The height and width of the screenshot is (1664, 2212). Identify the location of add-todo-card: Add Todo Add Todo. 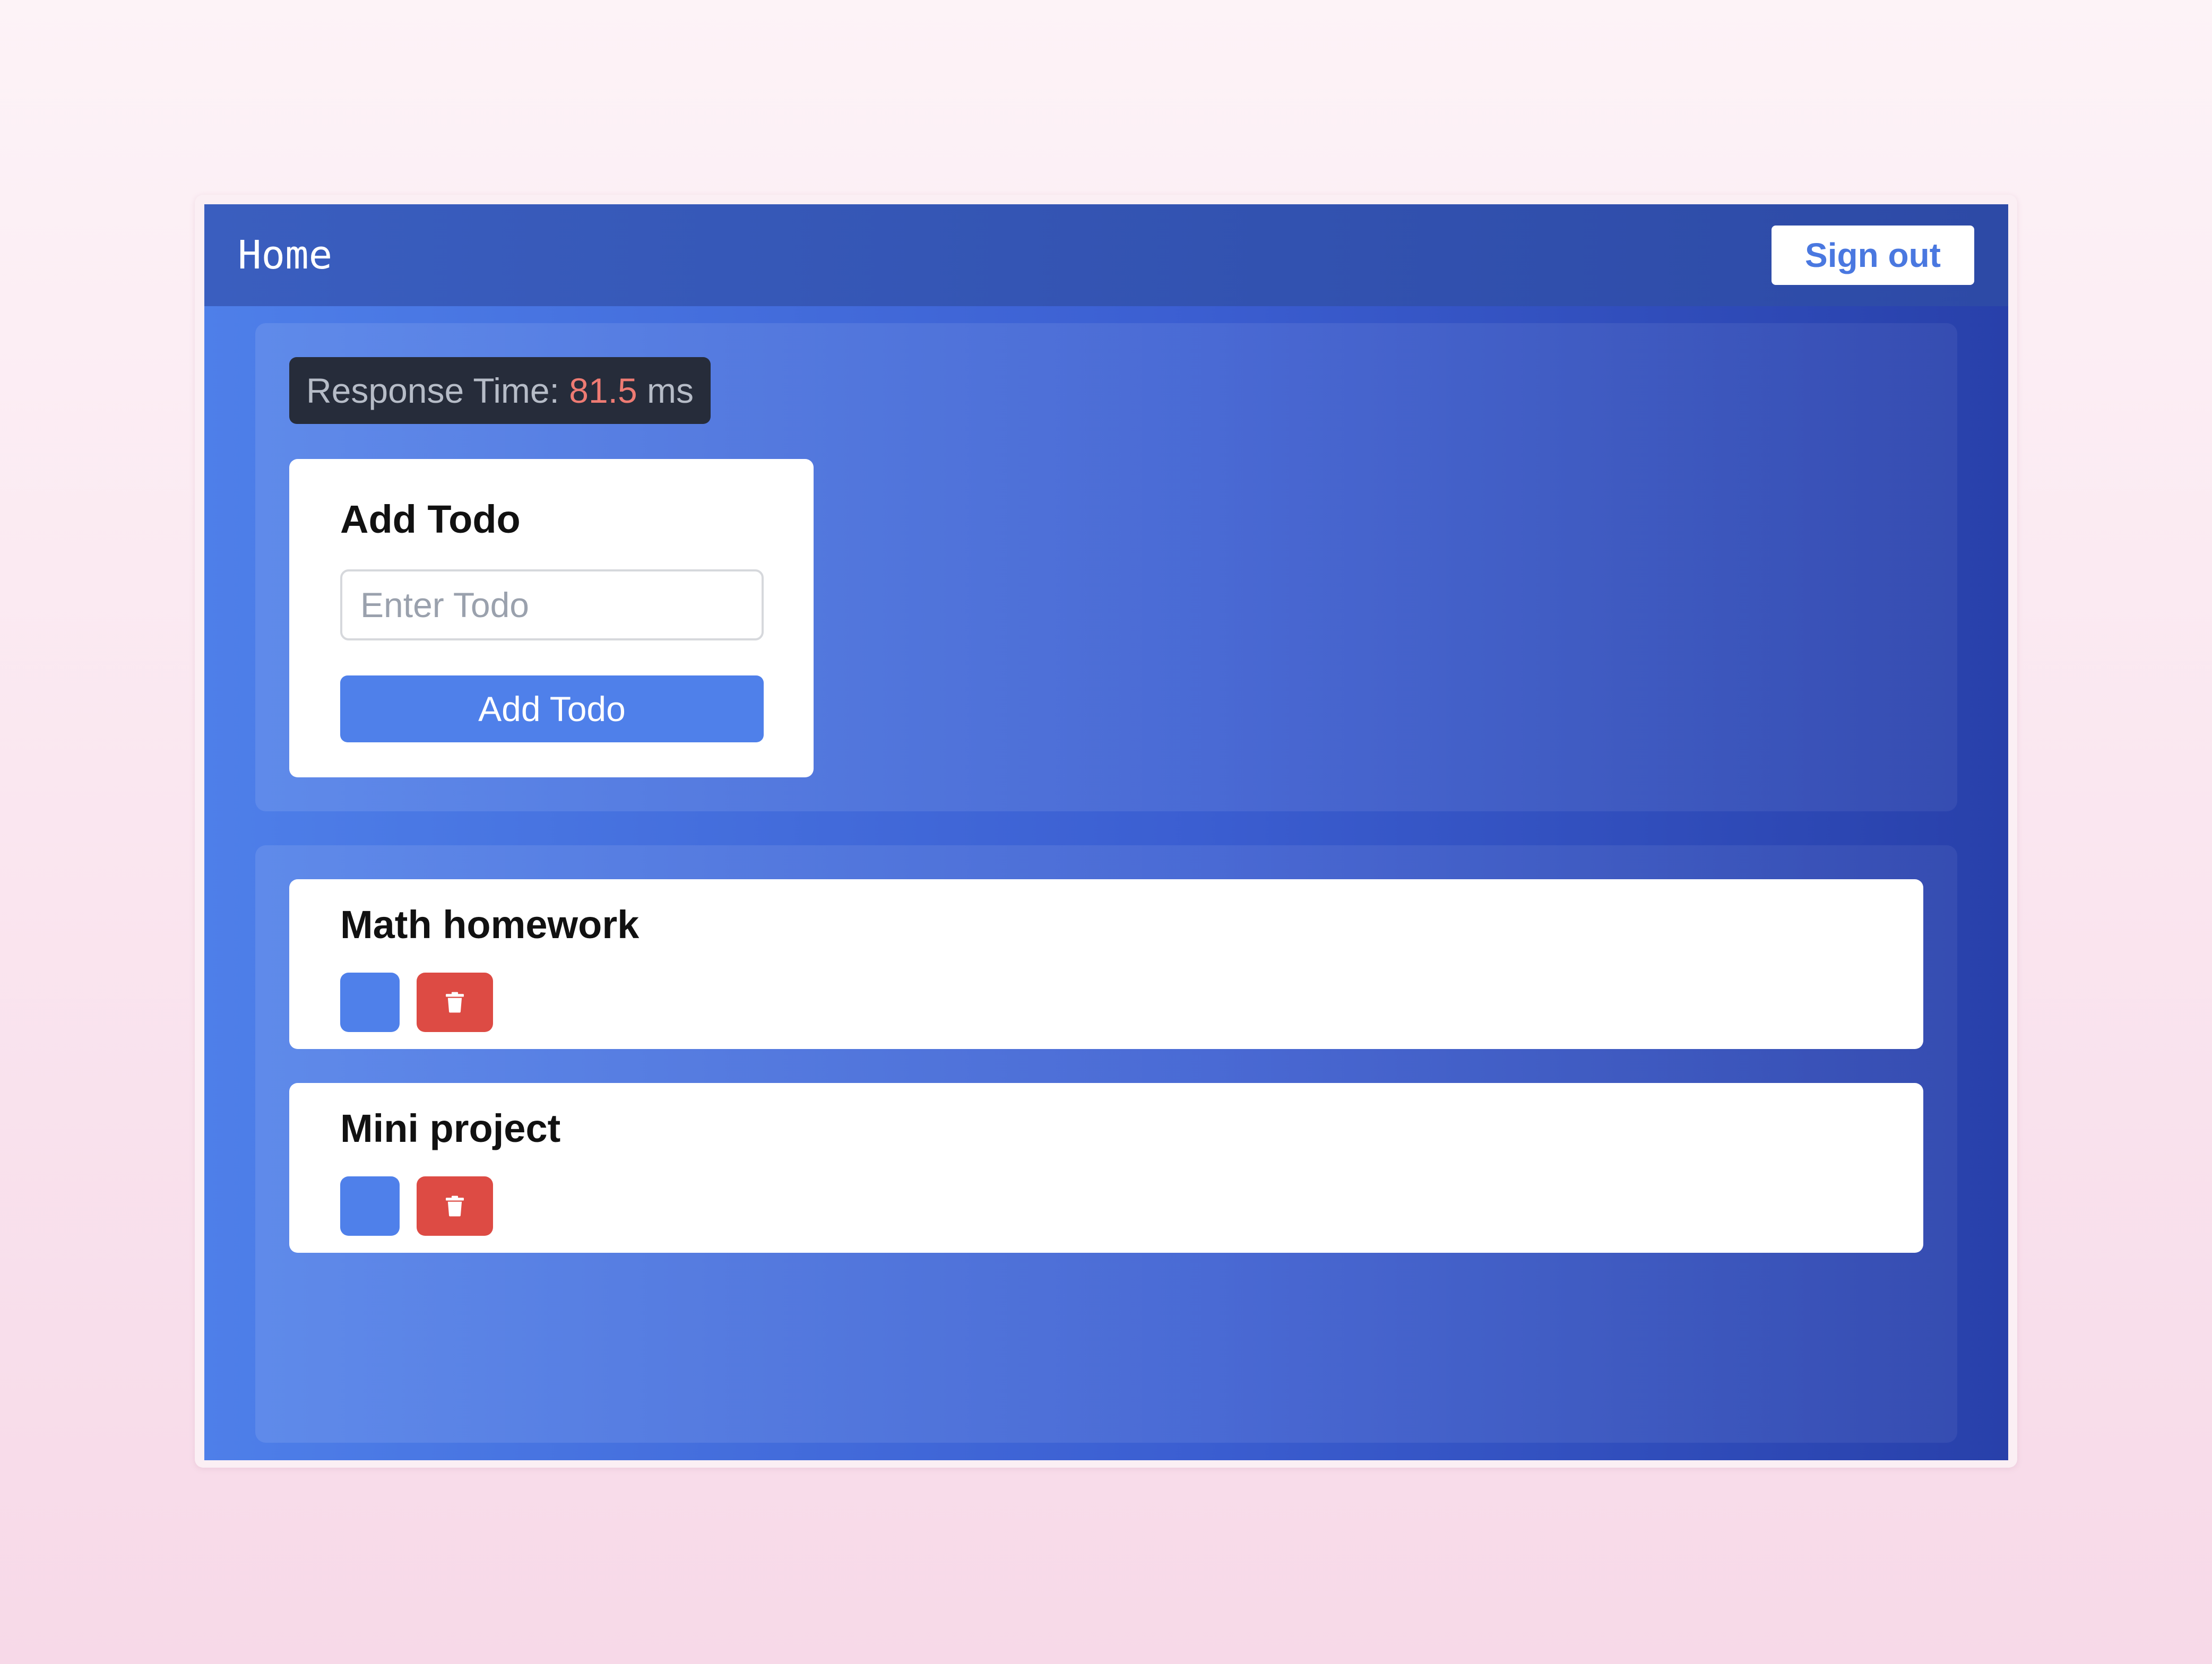
(551, 618).